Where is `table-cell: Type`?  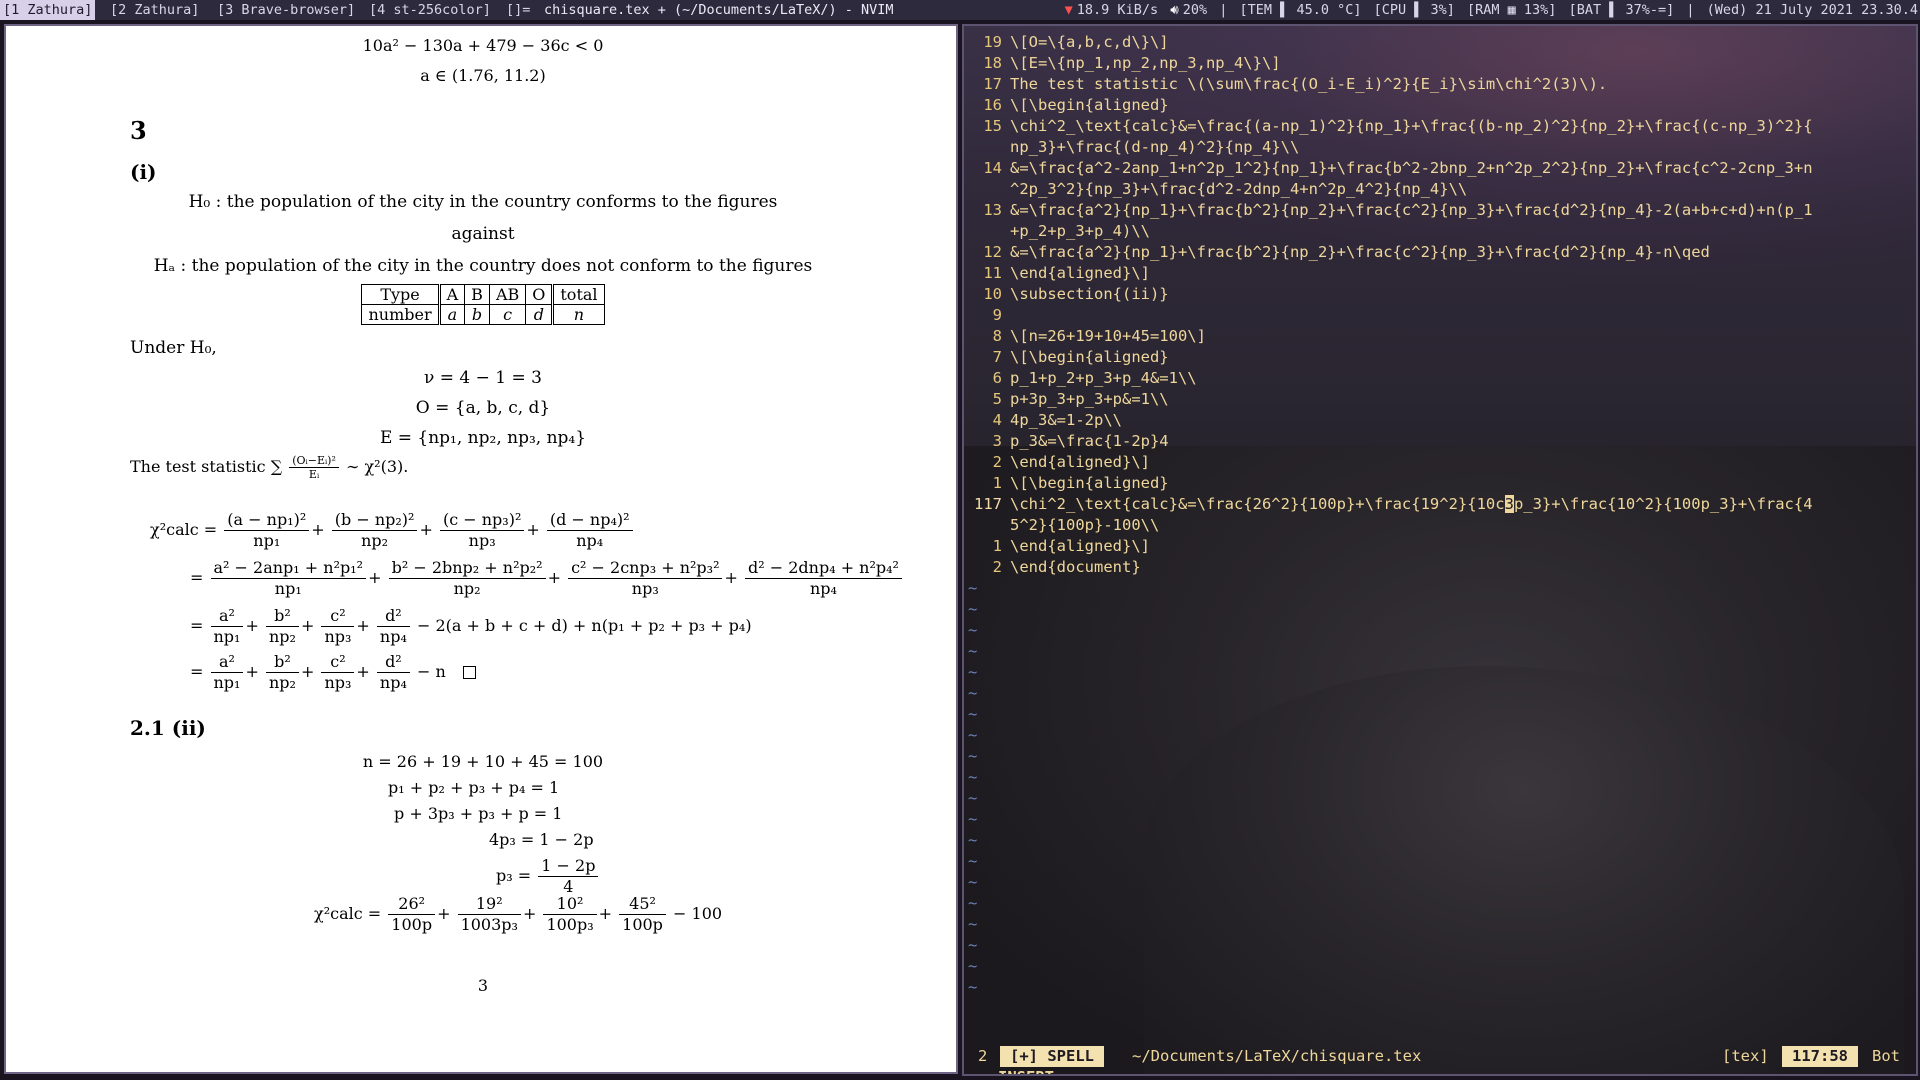 table-cell: Type is located at coordinates (401, 294).